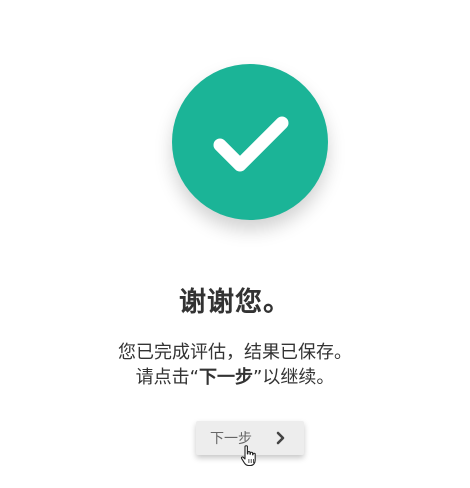 Image resolution: width=470 pixels, height=488 pixels. I want to click on next-button: 下一步, so click(250, 438).